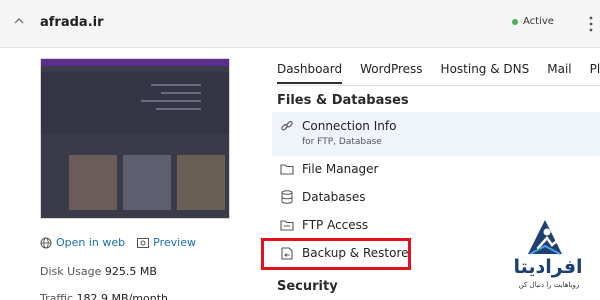 This screenshot has height=300, width=600. I want to click on logo-tagline: رویاهایت را دنبال کن, so click(549, 285).